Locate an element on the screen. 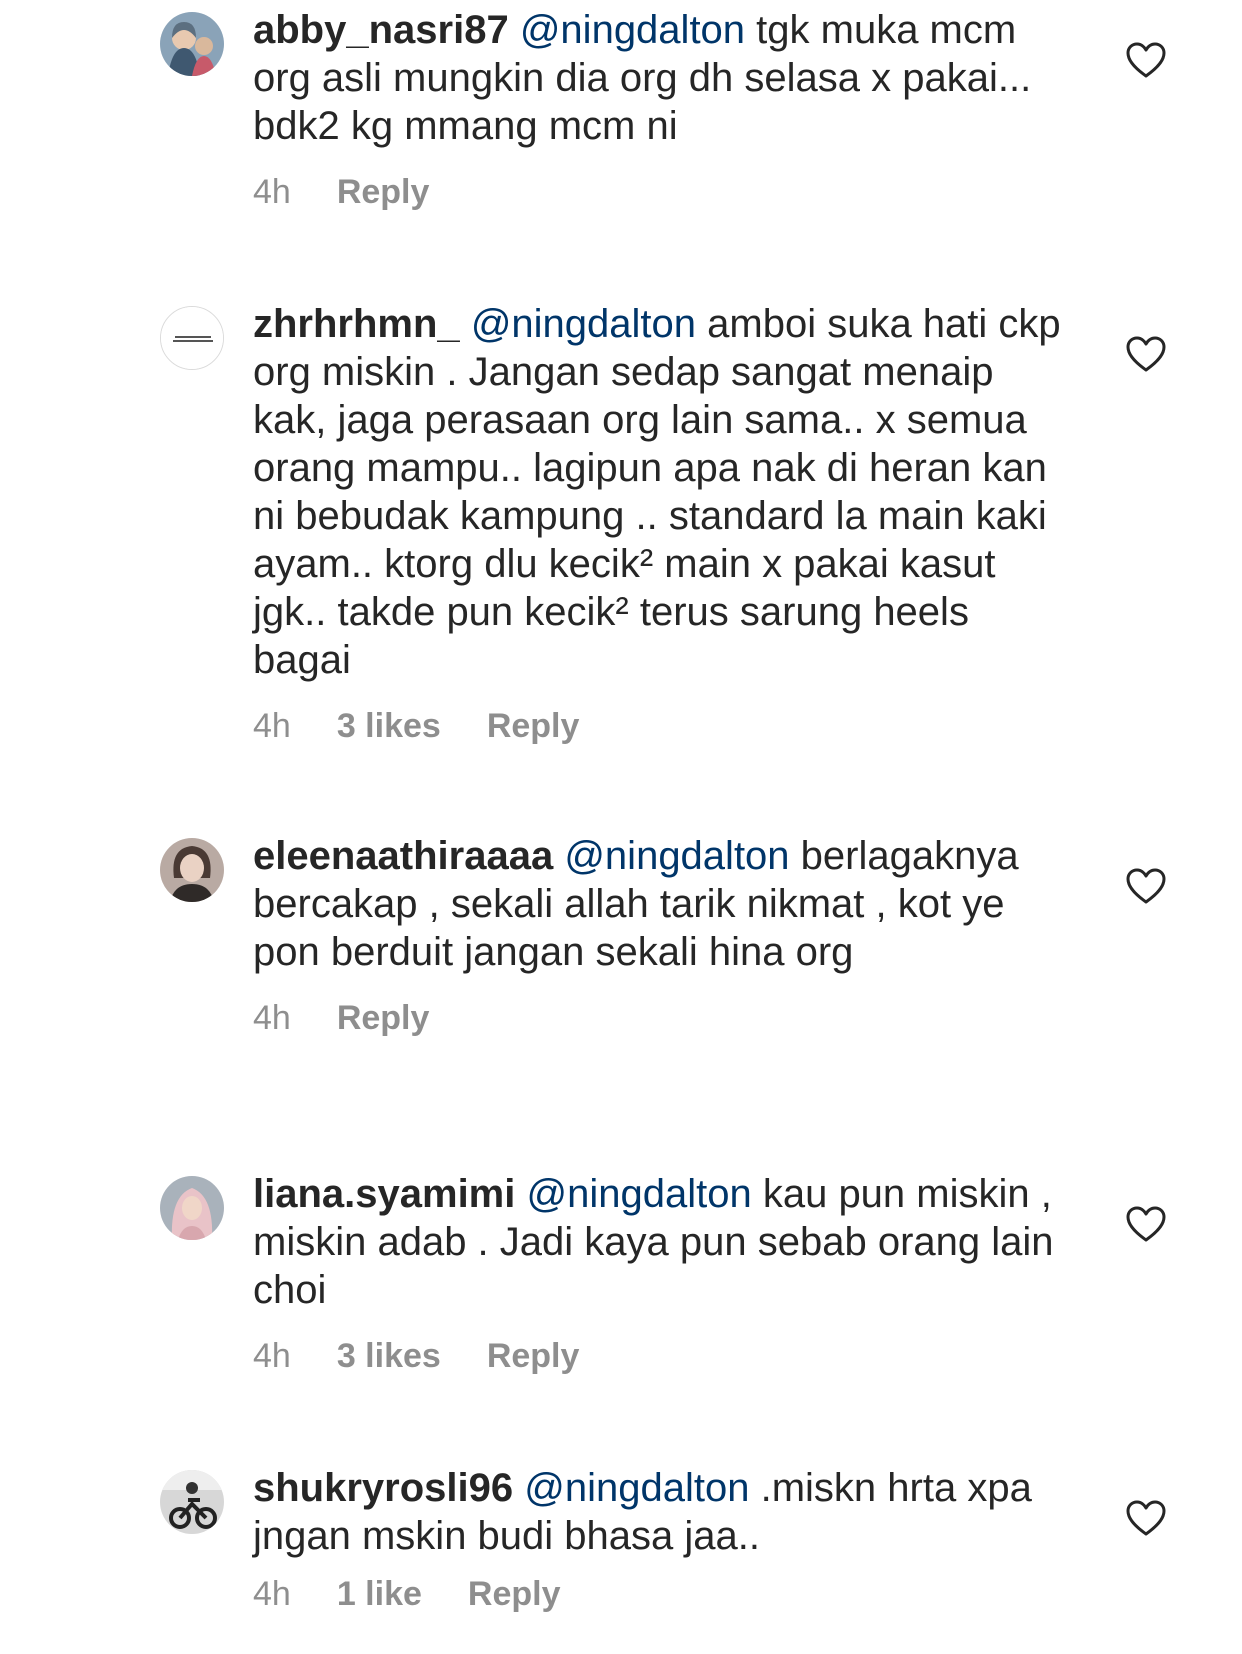 Image resolution: width=1242 pixels, height=1654 pixels. comment-username: liana.syamimi is located at coordinates (384, 1194).